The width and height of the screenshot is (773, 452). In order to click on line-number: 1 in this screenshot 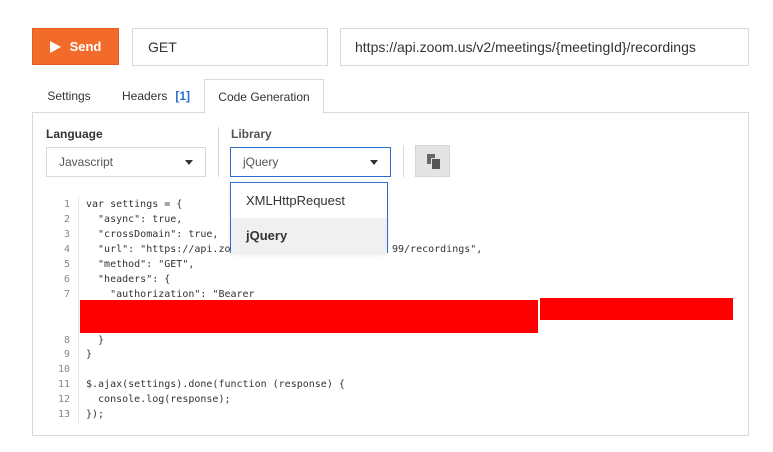, I will do `click(66, 204)`.